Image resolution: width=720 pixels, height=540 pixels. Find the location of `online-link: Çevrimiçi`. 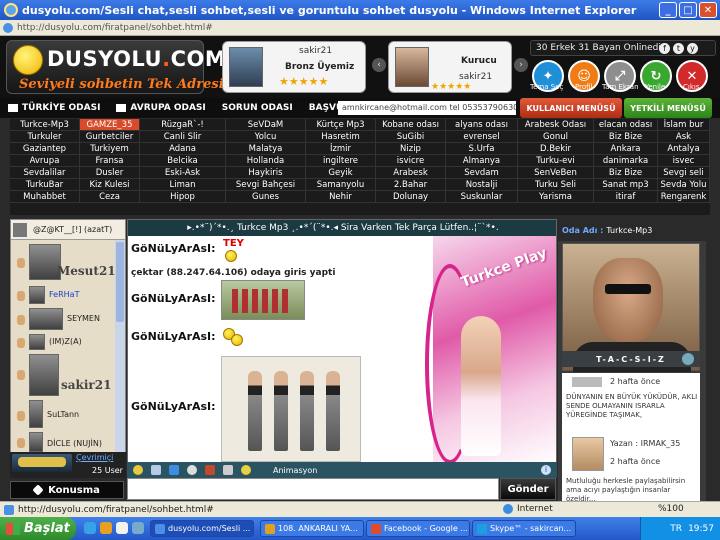

online-link: Çevrimiçi is located at coordinates (94, 457).